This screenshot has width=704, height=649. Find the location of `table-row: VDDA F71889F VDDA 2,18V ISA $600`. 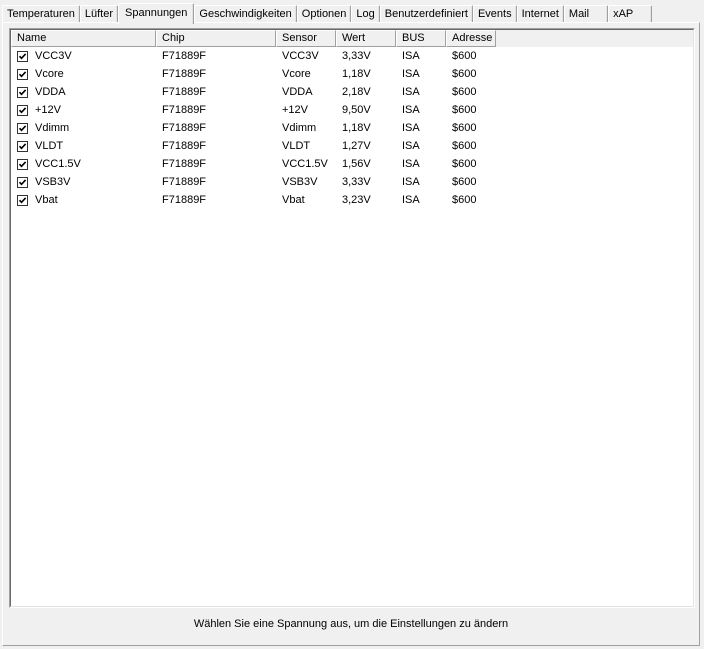

table-row: VDDA F71889F VDDA 2,18V ISA $600 is located at coordinates (352, 92).